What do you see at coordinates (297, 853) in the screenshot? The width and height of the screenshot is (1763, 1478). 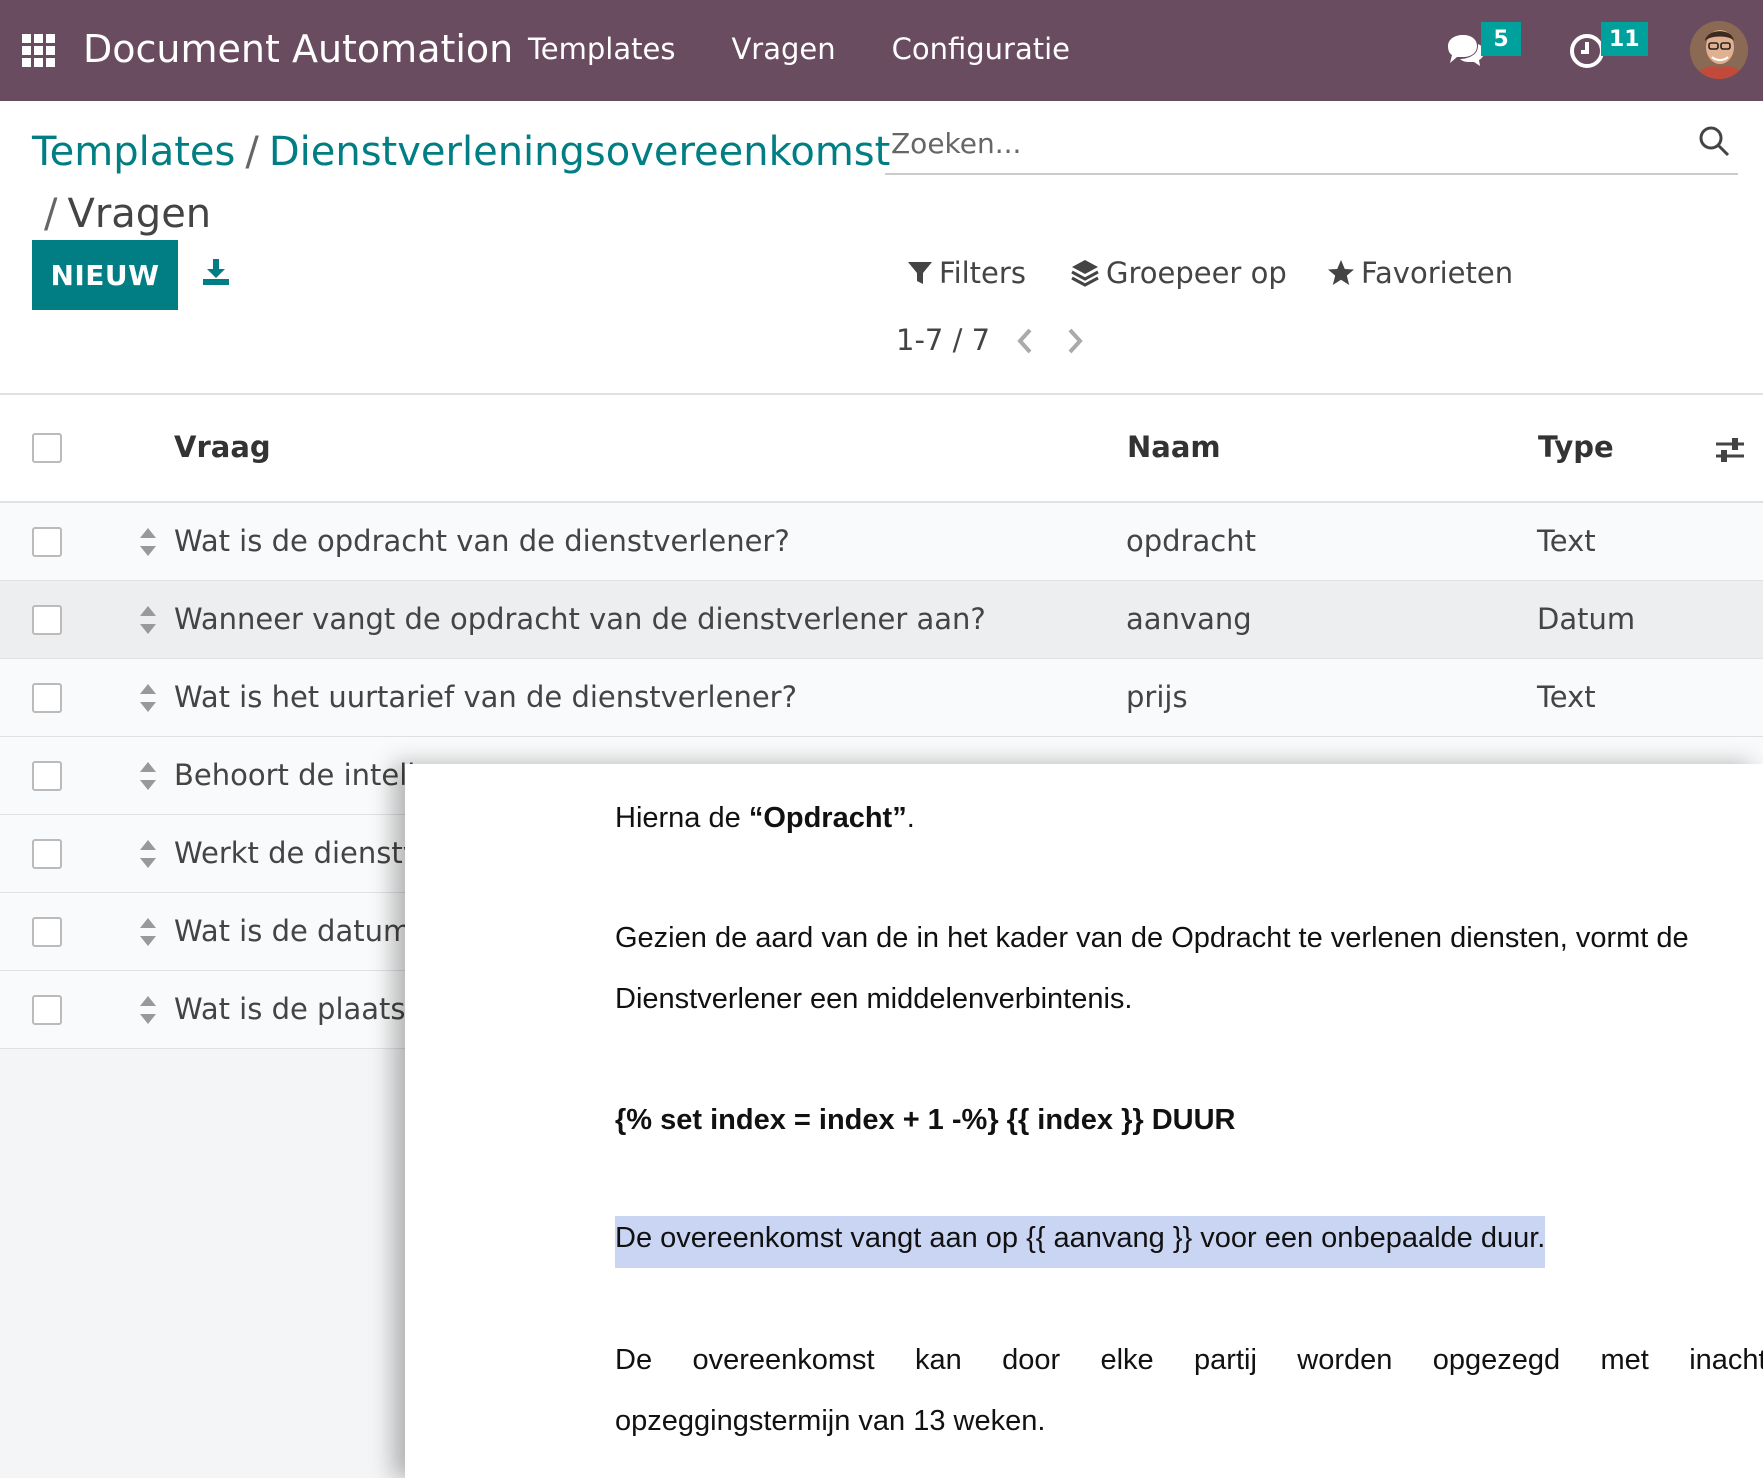 I see `cell-vraag: Werkt de dienstv` at bounding box center [297, 853].